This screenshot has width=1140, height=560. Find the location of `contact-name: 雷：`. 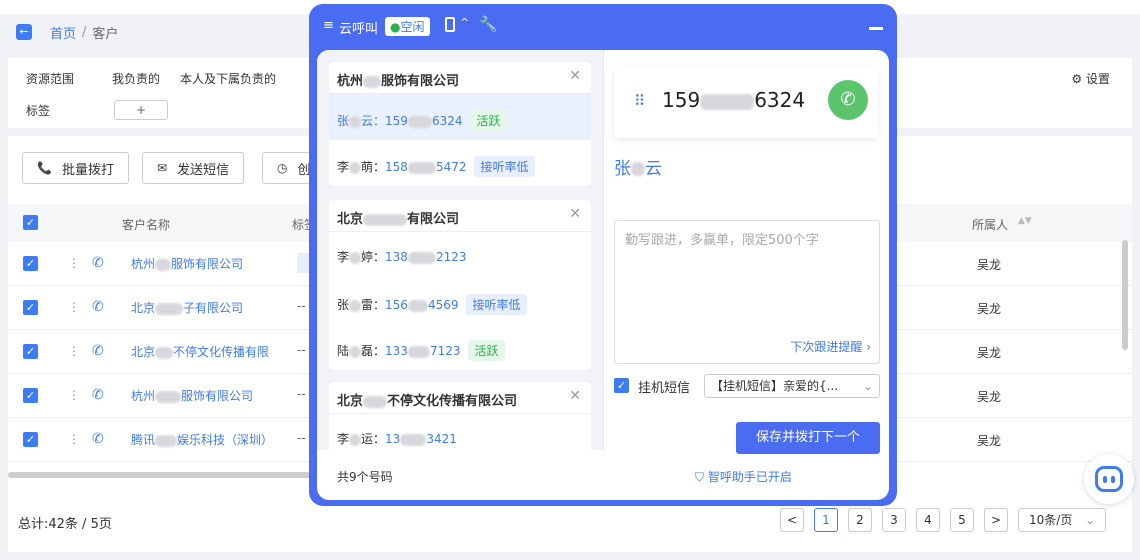

contact-name: 雷： is located at coordinates (373, 305).